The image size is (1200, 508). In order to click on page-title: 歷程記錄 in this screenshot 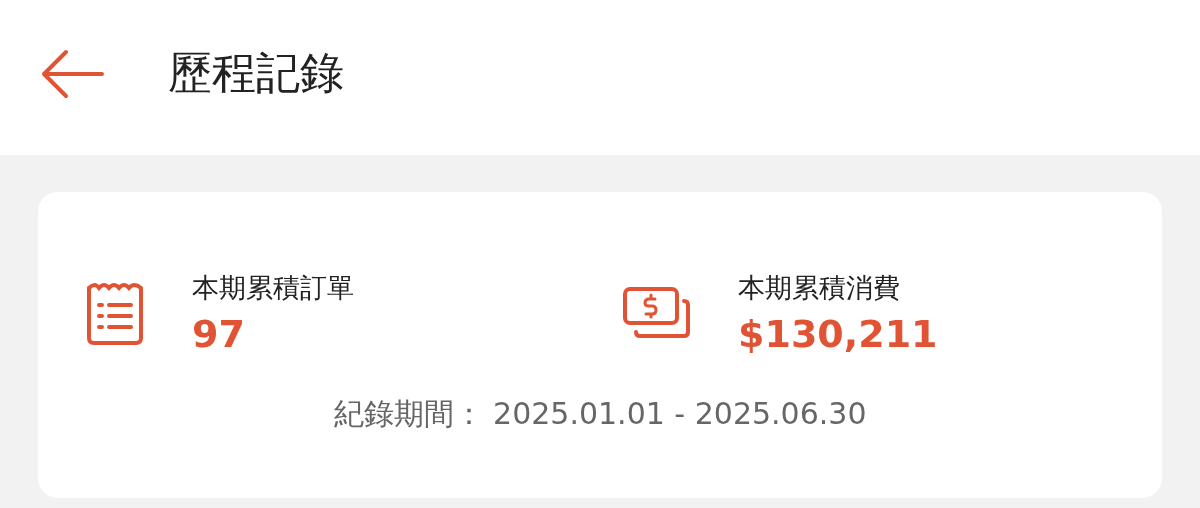, I will do `click(256, 73)`.